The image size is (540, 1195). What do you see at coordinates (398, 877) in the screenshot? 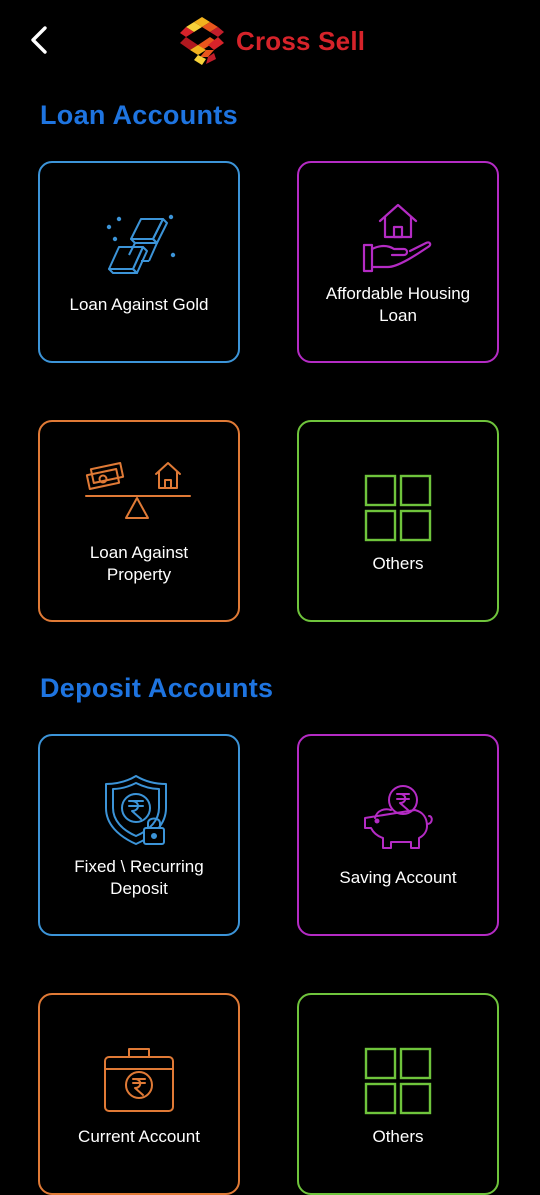
I see `card-label: Saving Account` at bounding box center [398, 877].